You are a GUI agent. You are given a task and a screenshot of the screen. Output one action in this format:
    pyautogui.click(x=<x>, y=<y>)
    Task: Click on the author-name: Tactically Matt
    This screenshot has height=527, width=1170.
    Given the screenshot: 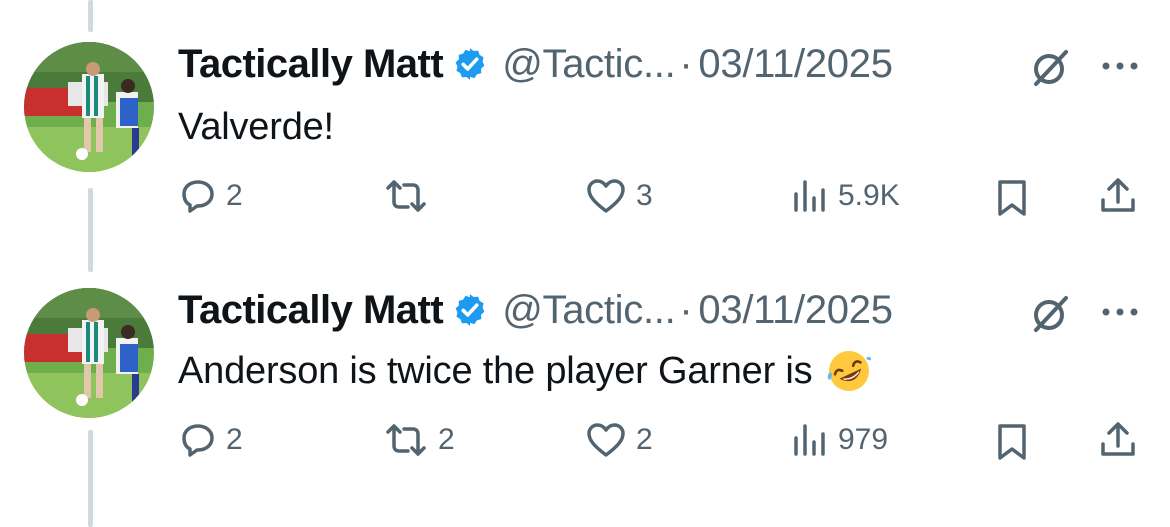 What is the action you would take?
    pyautogui.click(x=311, y=310)
    